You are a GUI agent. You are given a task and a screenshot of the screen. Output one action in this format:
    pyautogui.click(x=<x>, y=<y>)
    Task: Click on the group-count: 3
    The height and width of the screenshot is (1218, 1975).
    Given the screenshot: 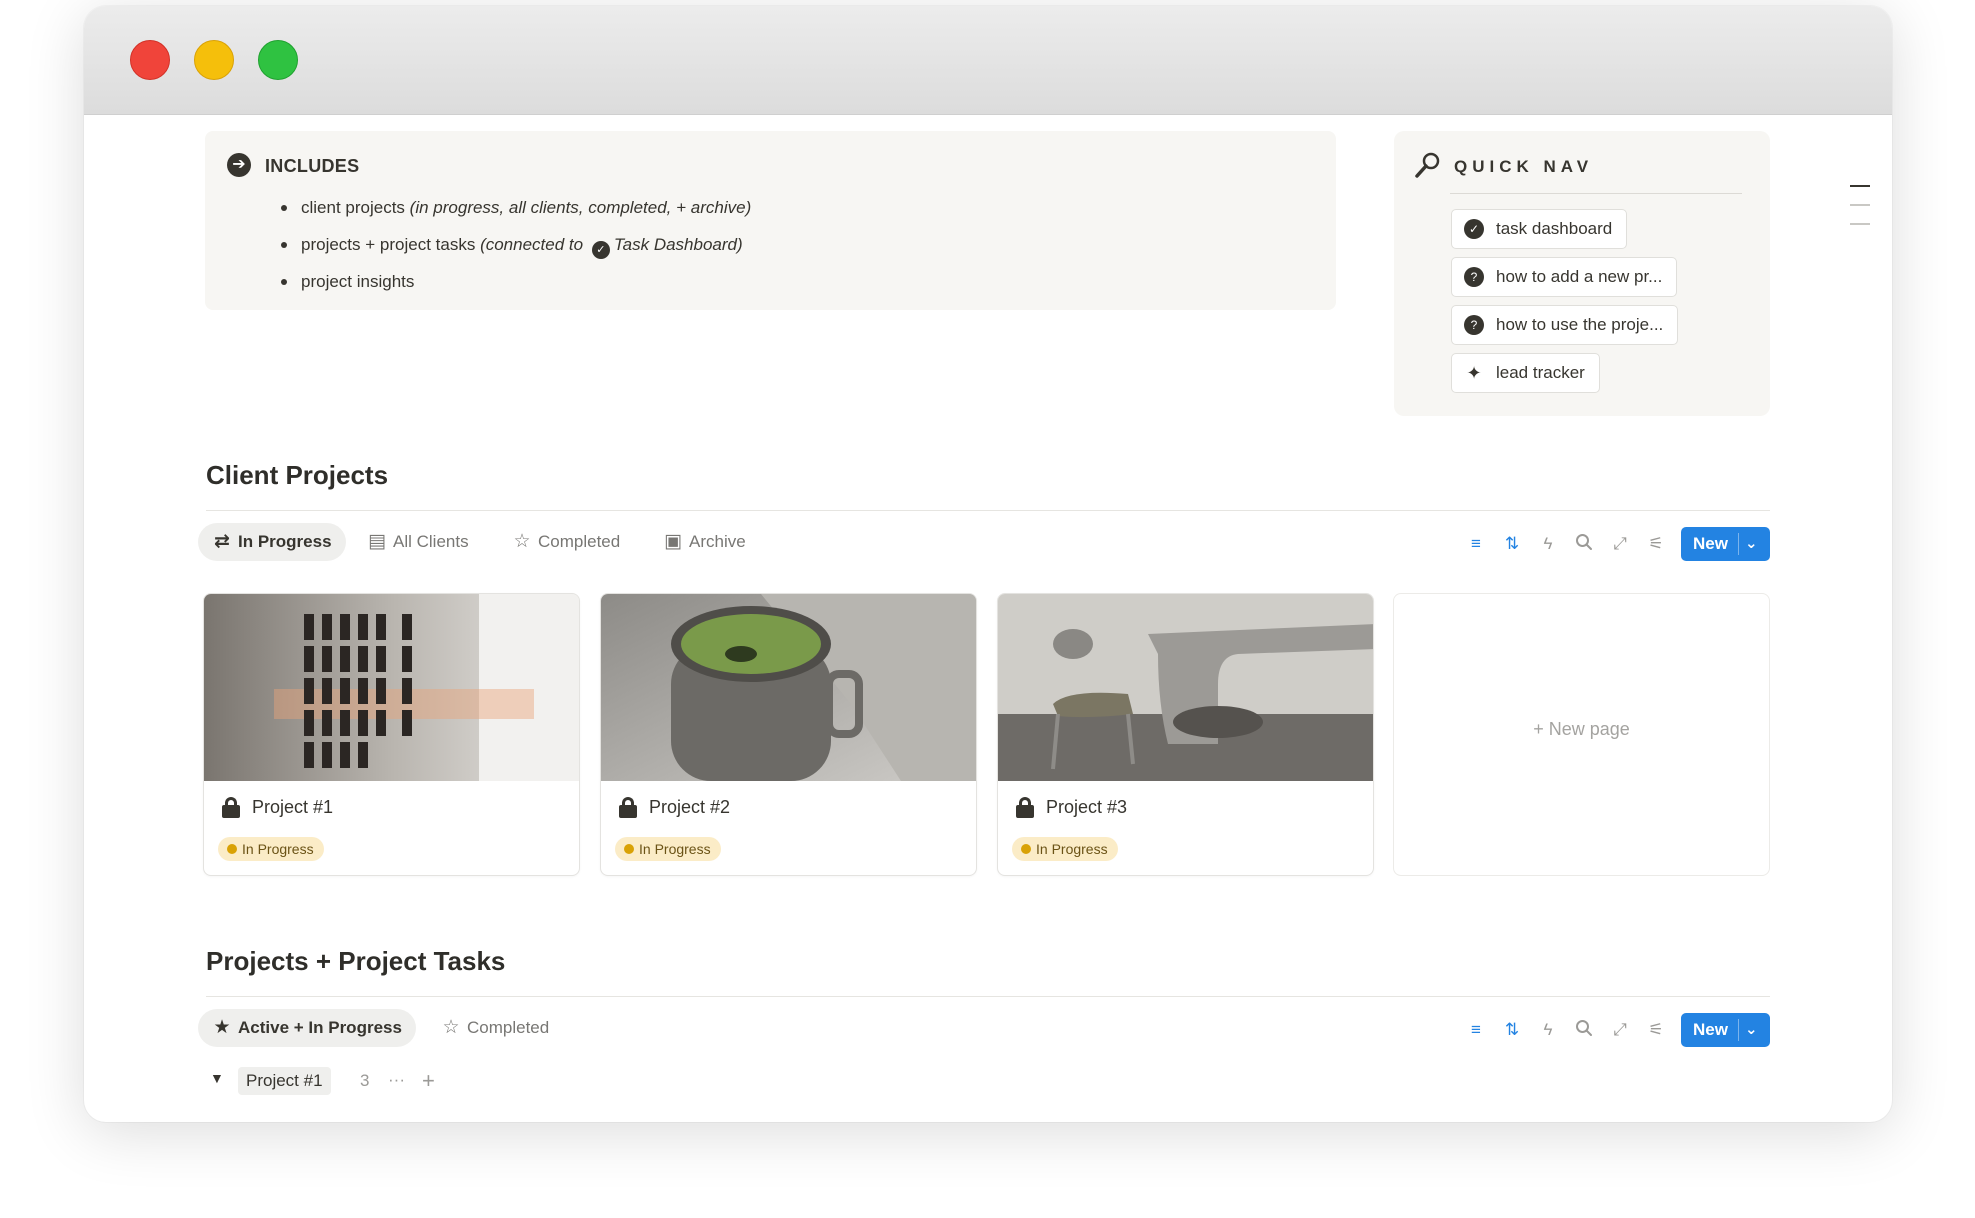 What is the action you would take?
    pyautogui.click(x=365, y=1080)
    